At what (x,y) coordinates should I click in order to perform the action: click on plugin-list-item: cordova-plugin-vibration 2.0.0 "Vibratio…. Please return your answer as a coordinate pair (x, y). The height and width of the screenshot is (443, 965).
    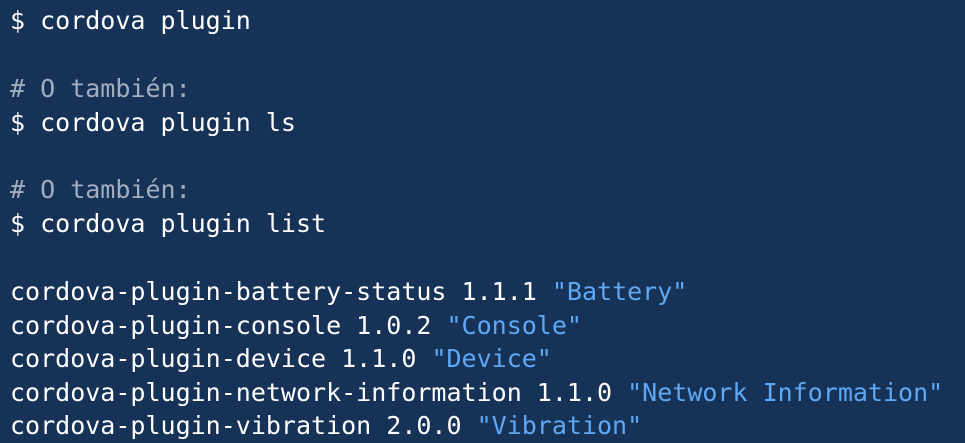
    Looking at the image, I should click on (326, 426).